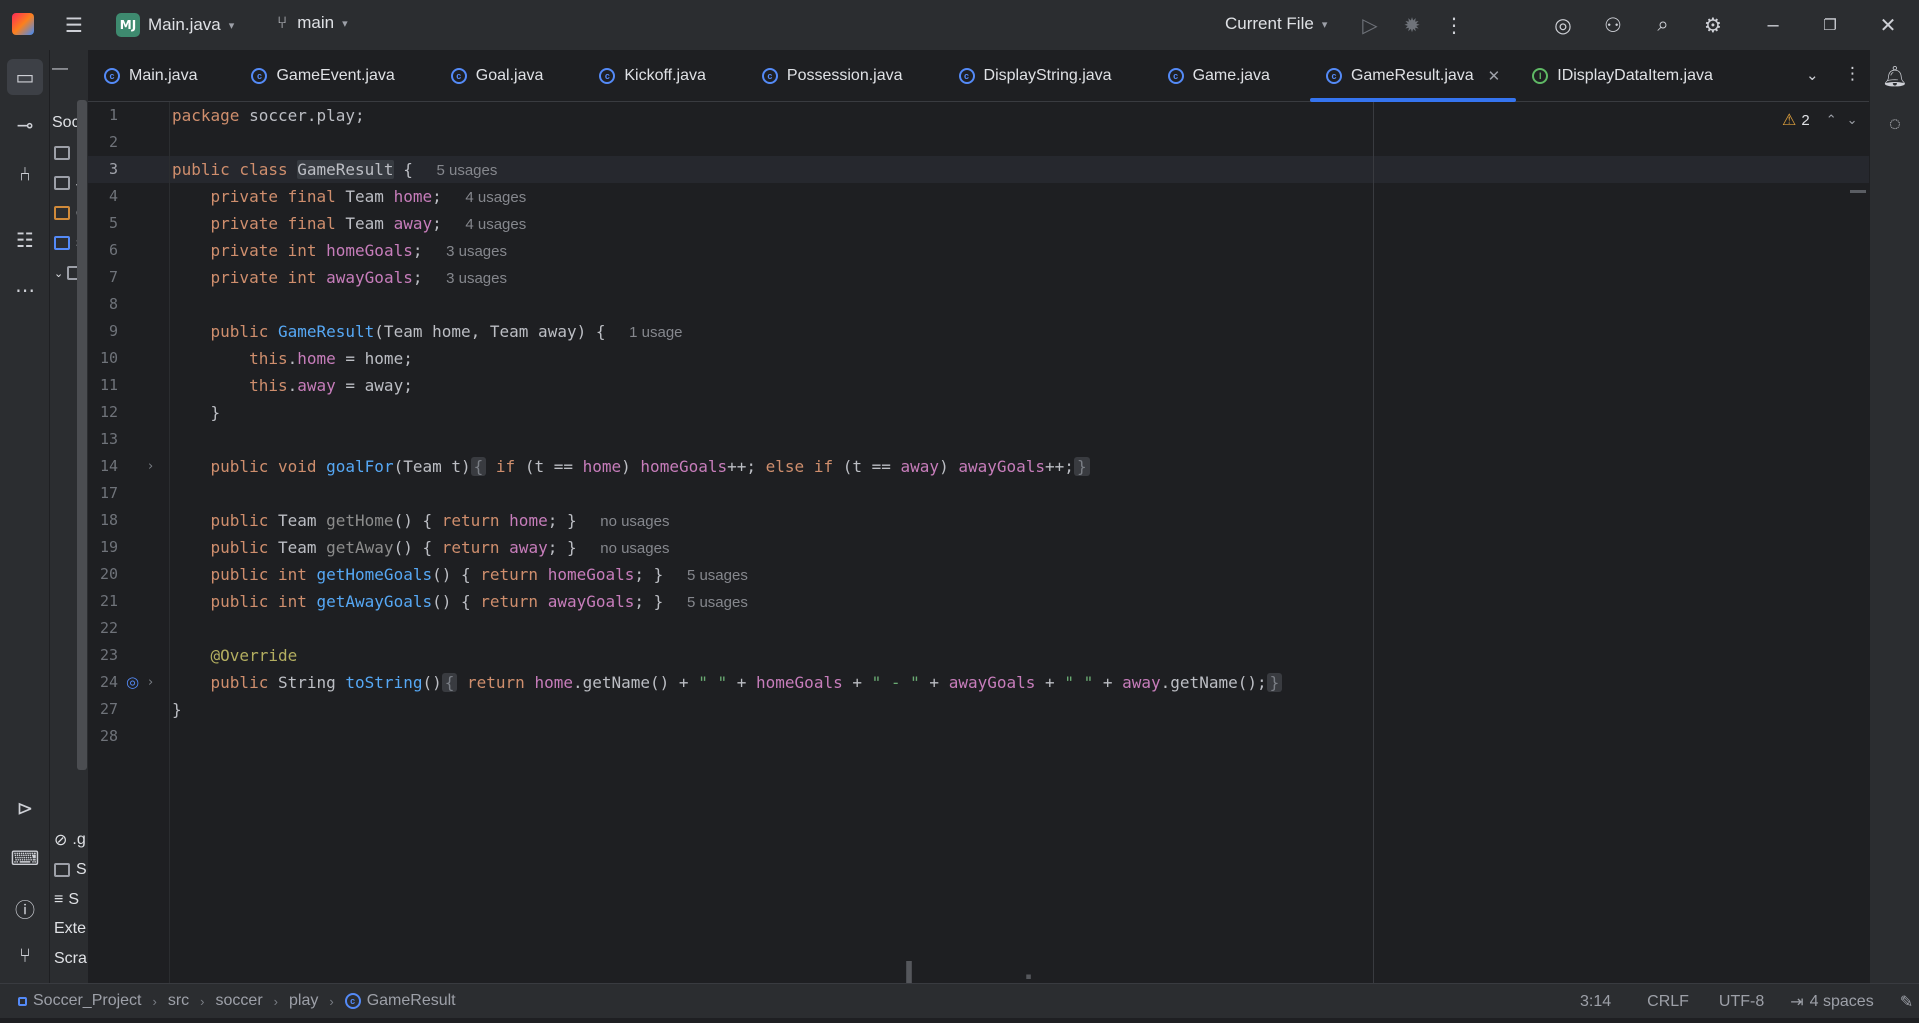  I want to click on tree-item: ⊘ .g, so click(70, 840).